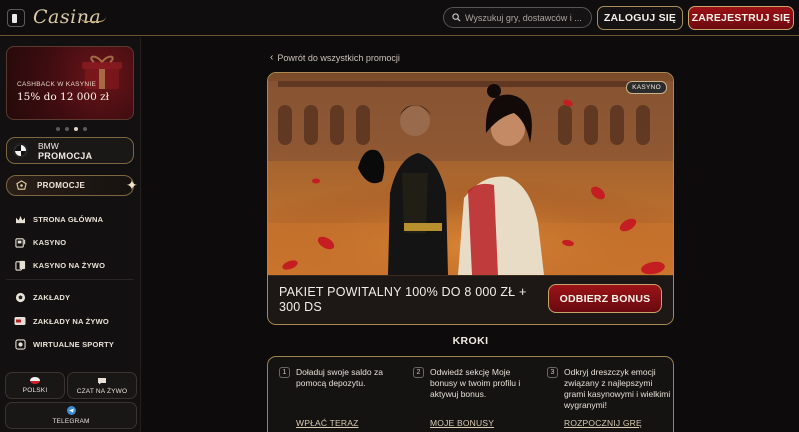  Describe the element at coordinates (20, 321) in the screenshot. I see `live-tv-icon` at that location.